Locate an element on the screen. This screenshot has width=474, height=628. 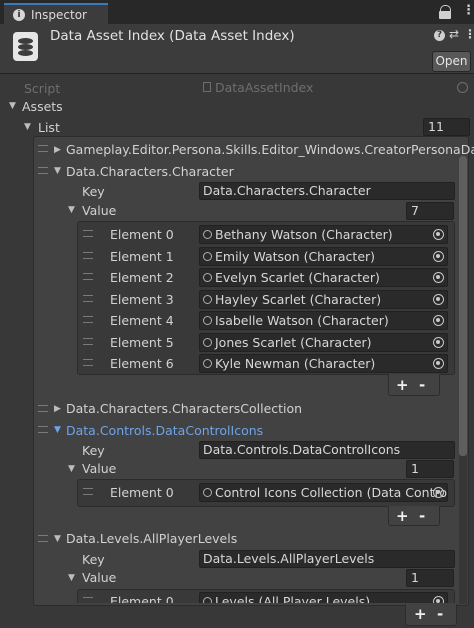
element-label: Element 6 is located at coordinates (142, 363).